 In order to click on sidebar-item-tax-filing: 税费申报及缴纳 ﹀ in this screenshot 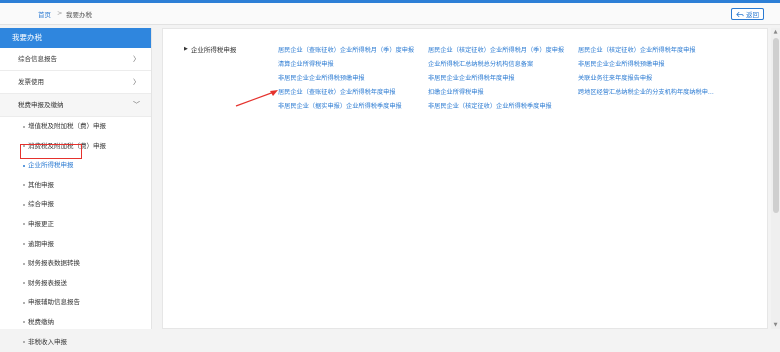, I will do `click(75, 105)`.